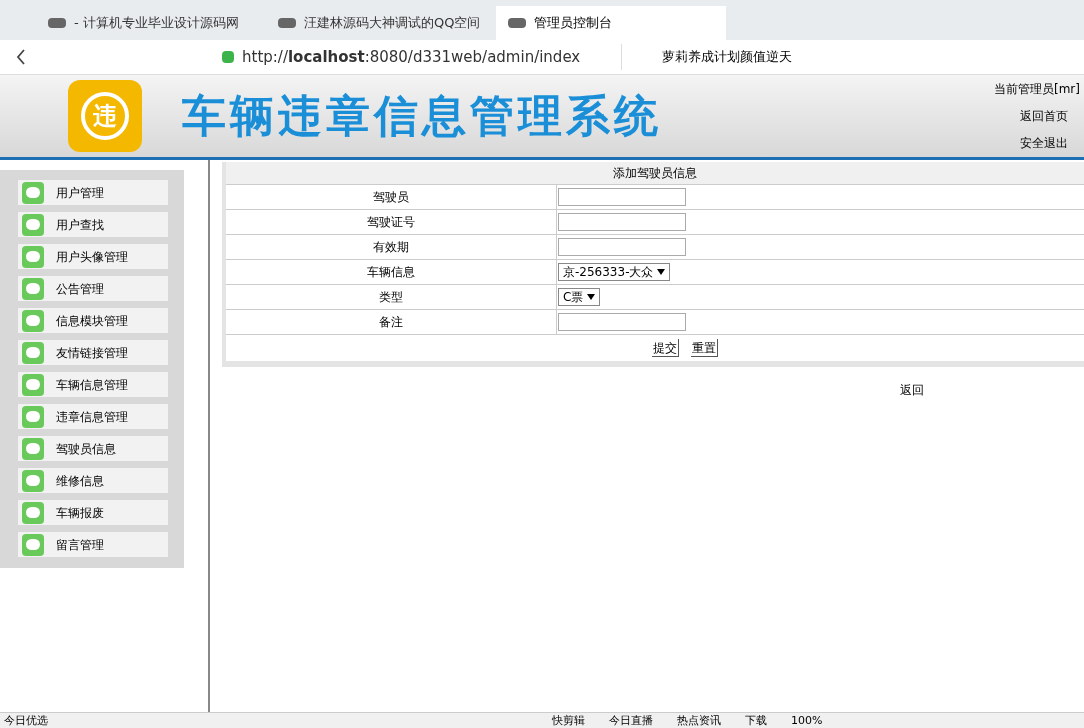  What do you see at coordinates (756, 720) in the screenshot?
I see `status-item: 下载` at bounding box center [756, 720].